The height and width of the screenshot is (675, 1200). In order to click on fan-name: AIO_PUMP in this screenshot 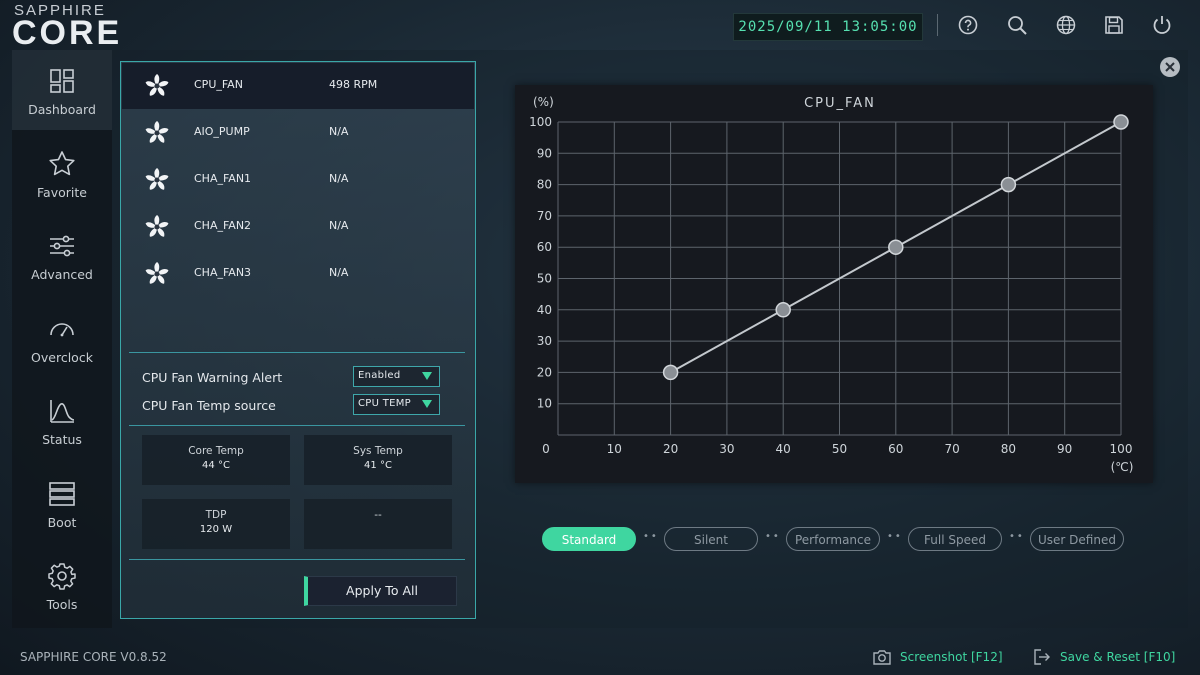, I will do `click(222, 131)`.